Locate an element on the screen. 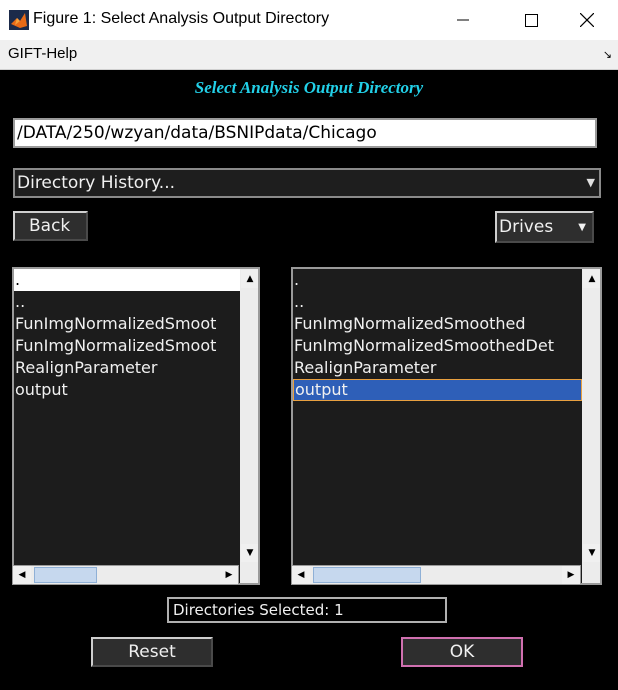 This screenshot has height=690, width=618. dialog-heading: Select Analysis Output Directory is located at coordinates (309, 87).